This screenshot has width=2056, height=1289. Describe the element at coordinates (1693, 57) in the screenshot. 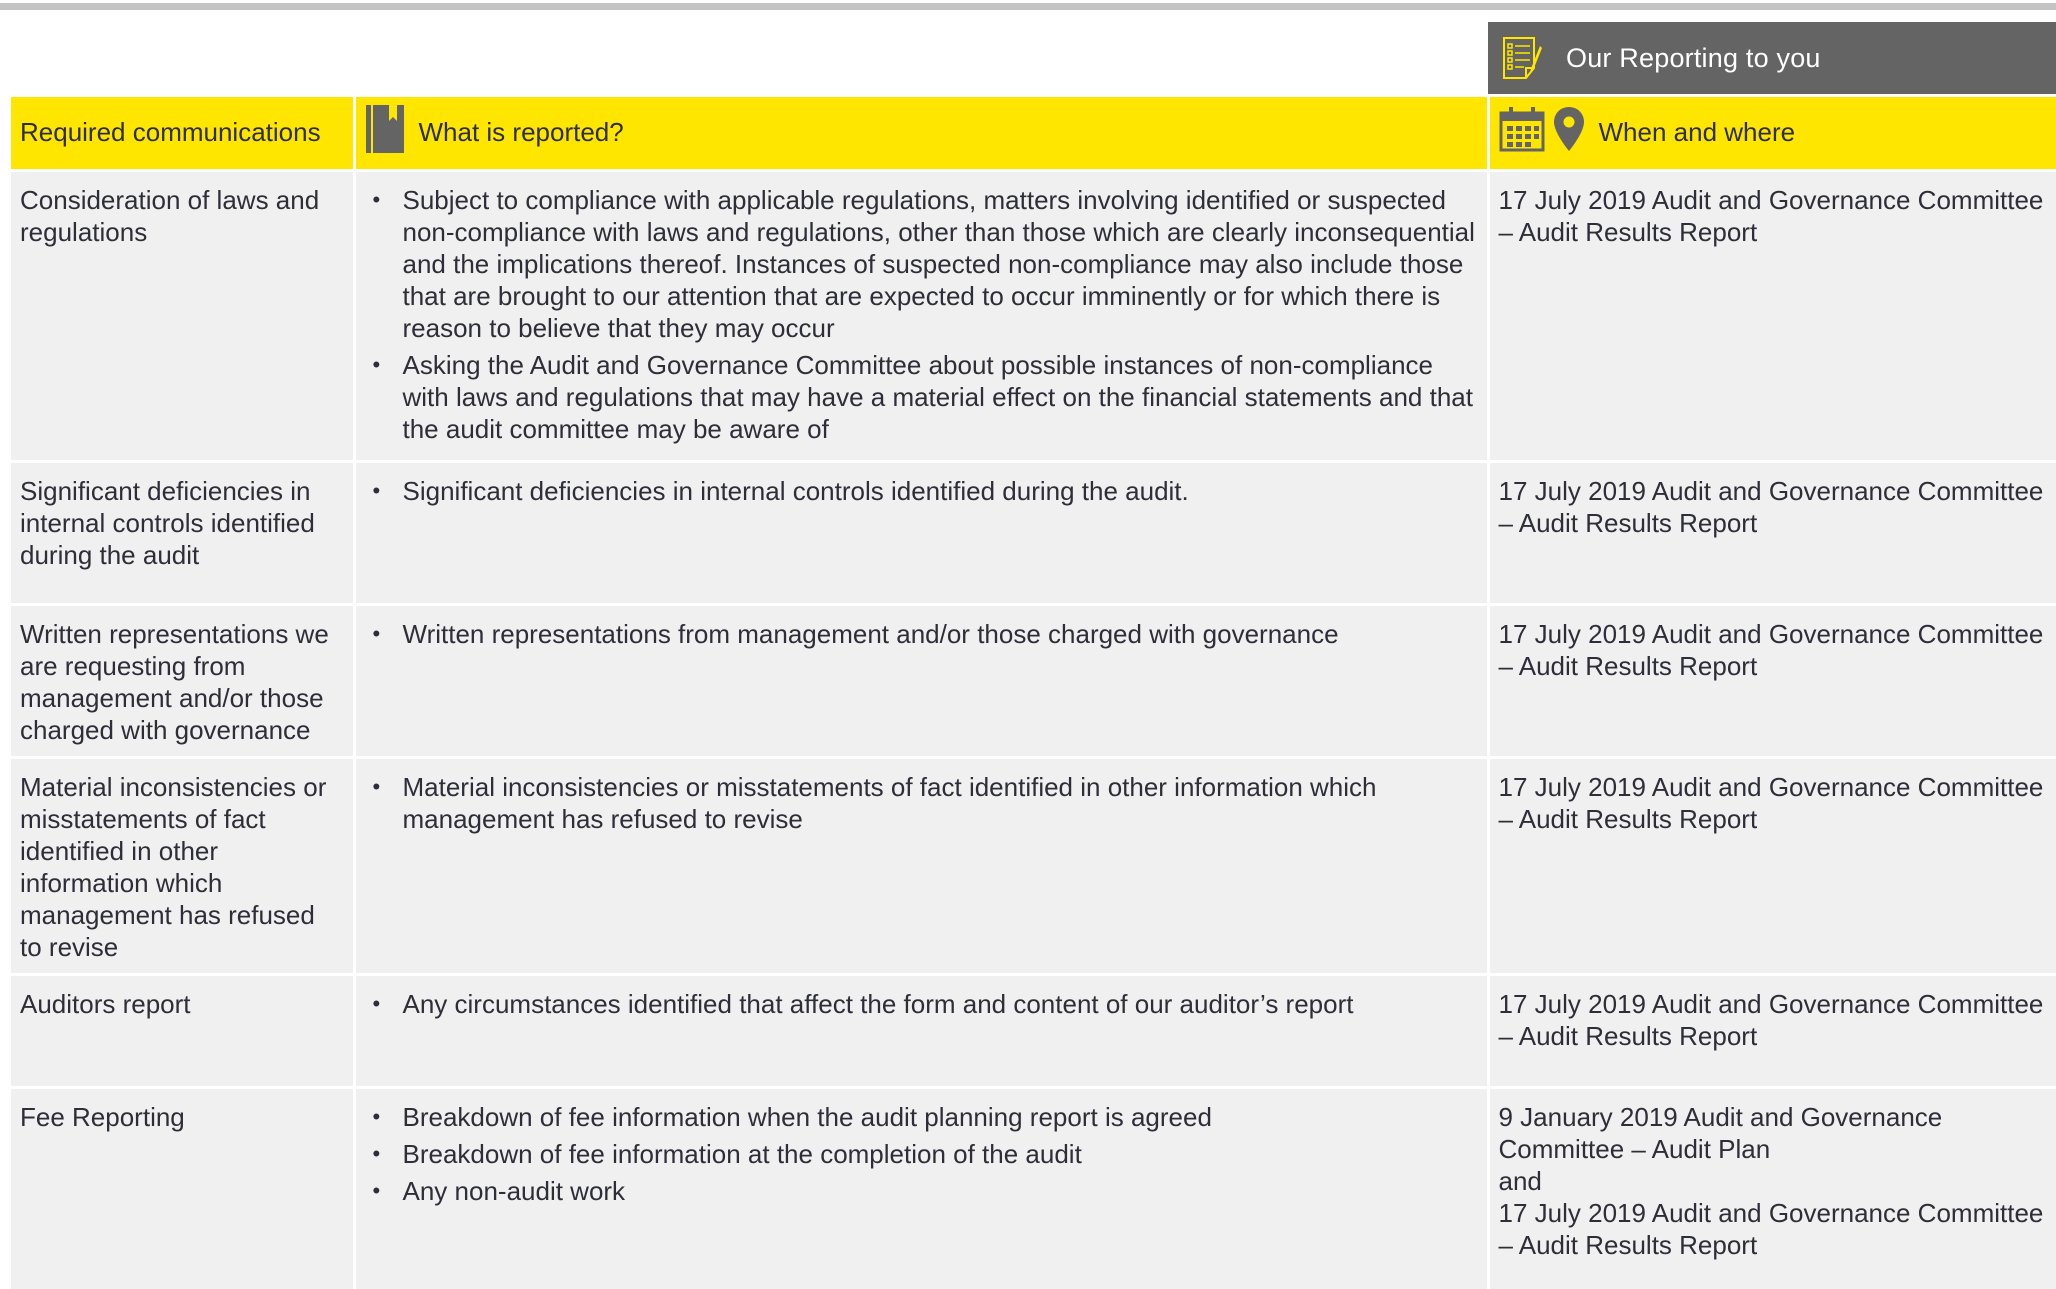

I see `banner-title: Our Reporting to you` at that location.